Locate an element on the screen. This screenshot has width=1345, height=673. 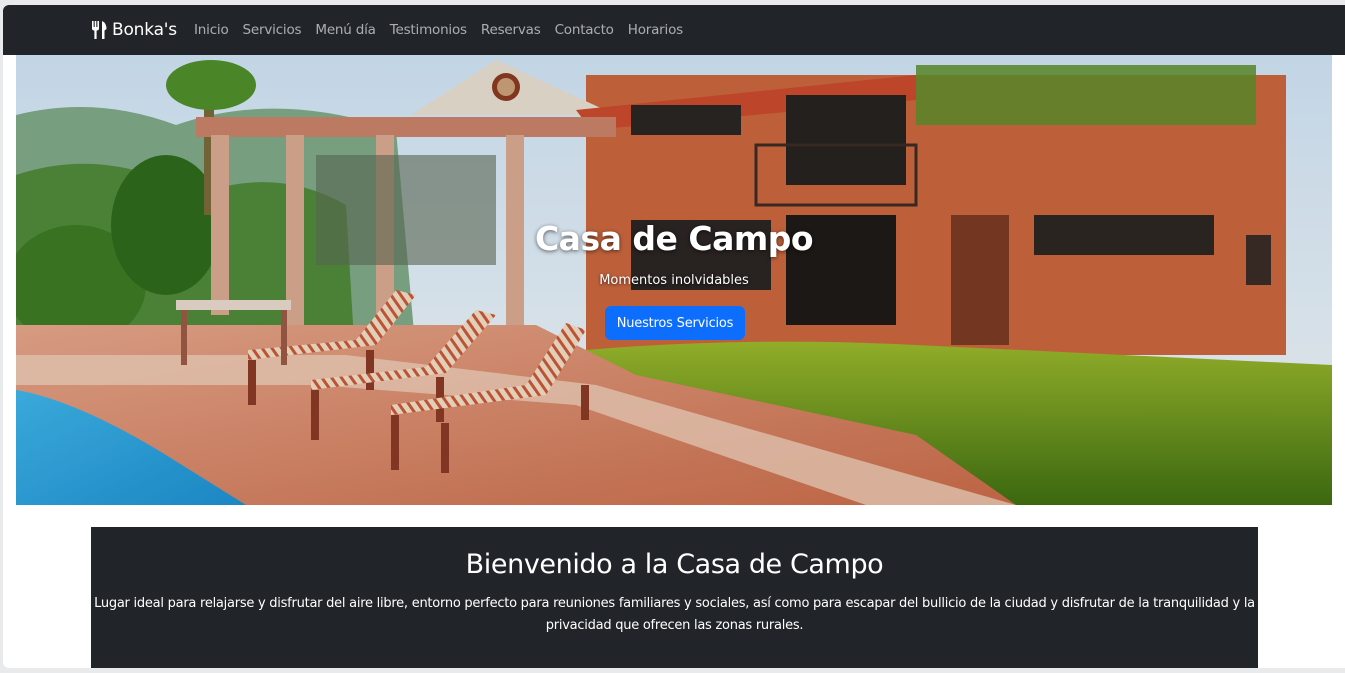
nav-link-reservas: Reservas is located at coordinates (511, 30).